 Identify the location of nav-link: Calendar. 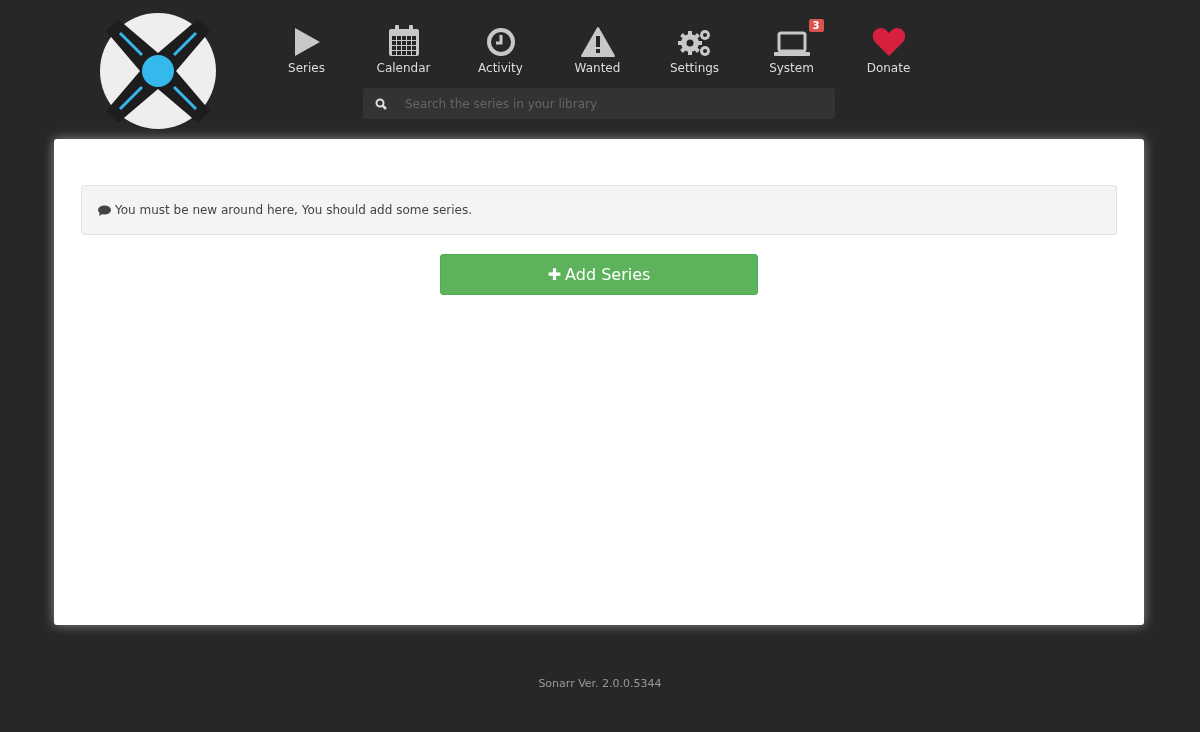
(403, 44).